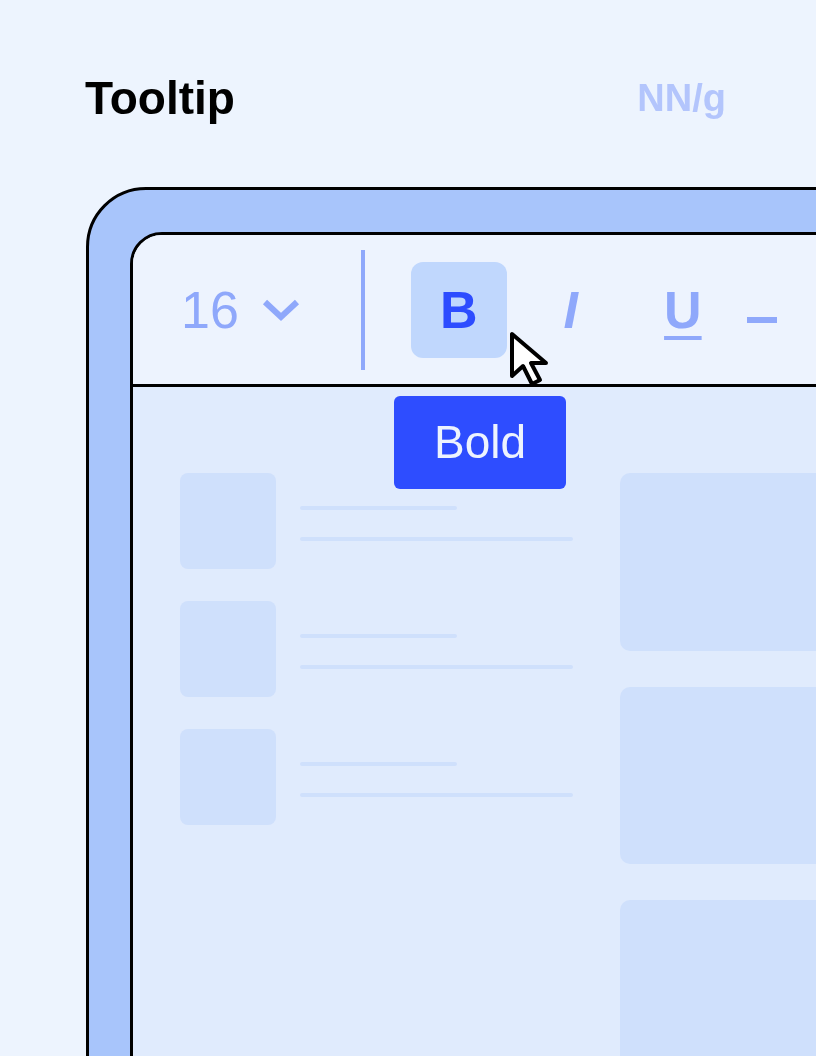 Image resolution: width=816 pixels, height=1056 pixels. What do you see at coordinates (458, 309) in the screenshot?
I see `format-button: B` at bounding box center [458, 309].